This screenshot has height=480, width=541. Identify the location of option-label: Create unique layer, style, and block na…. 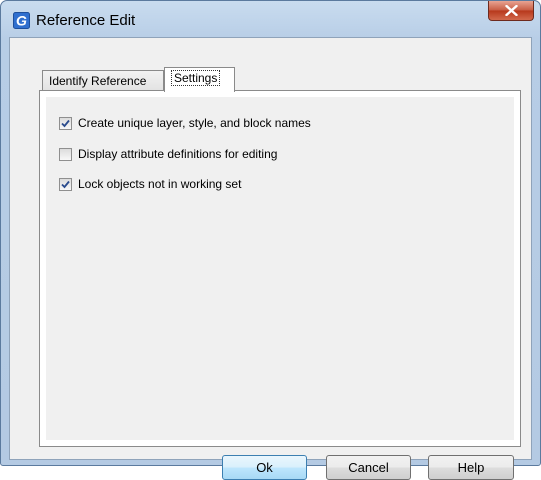
(194, 123).